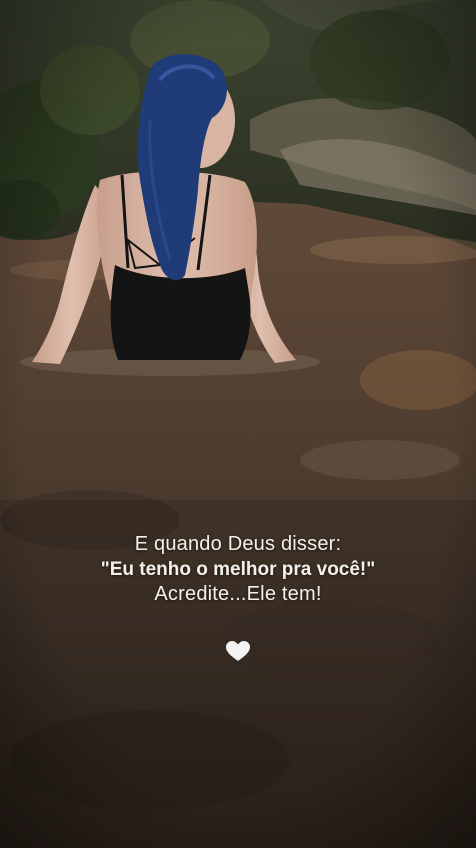 This screenshot has width=476, height=848. Describe the element at coordinates (238, 544) in the screenshot. I see `caption-line-1: E quando Deus disser:` at that location.